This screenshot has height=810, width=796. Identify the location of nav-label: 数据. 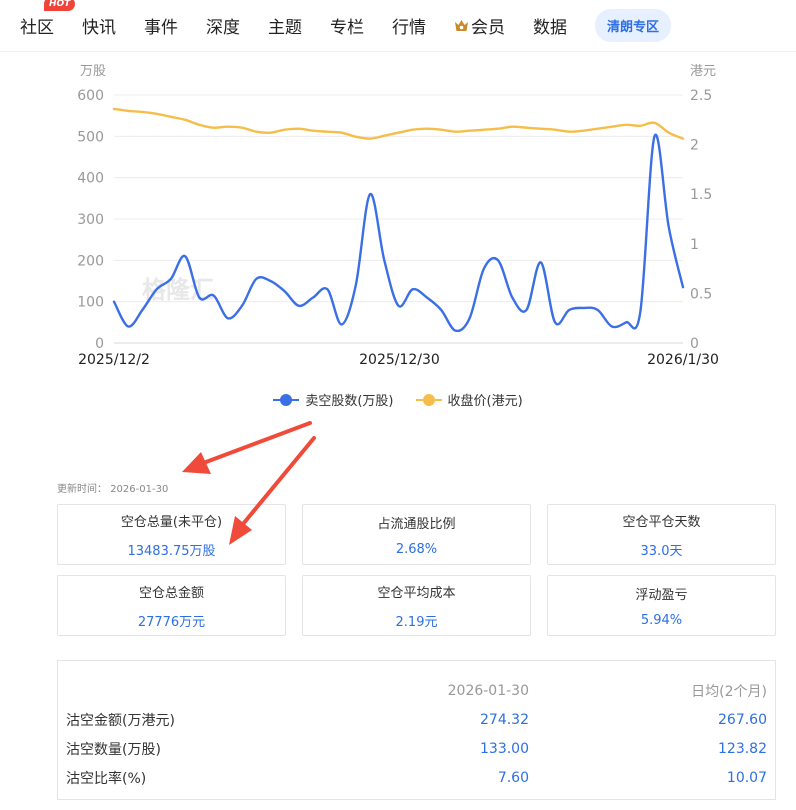
(550, 28).